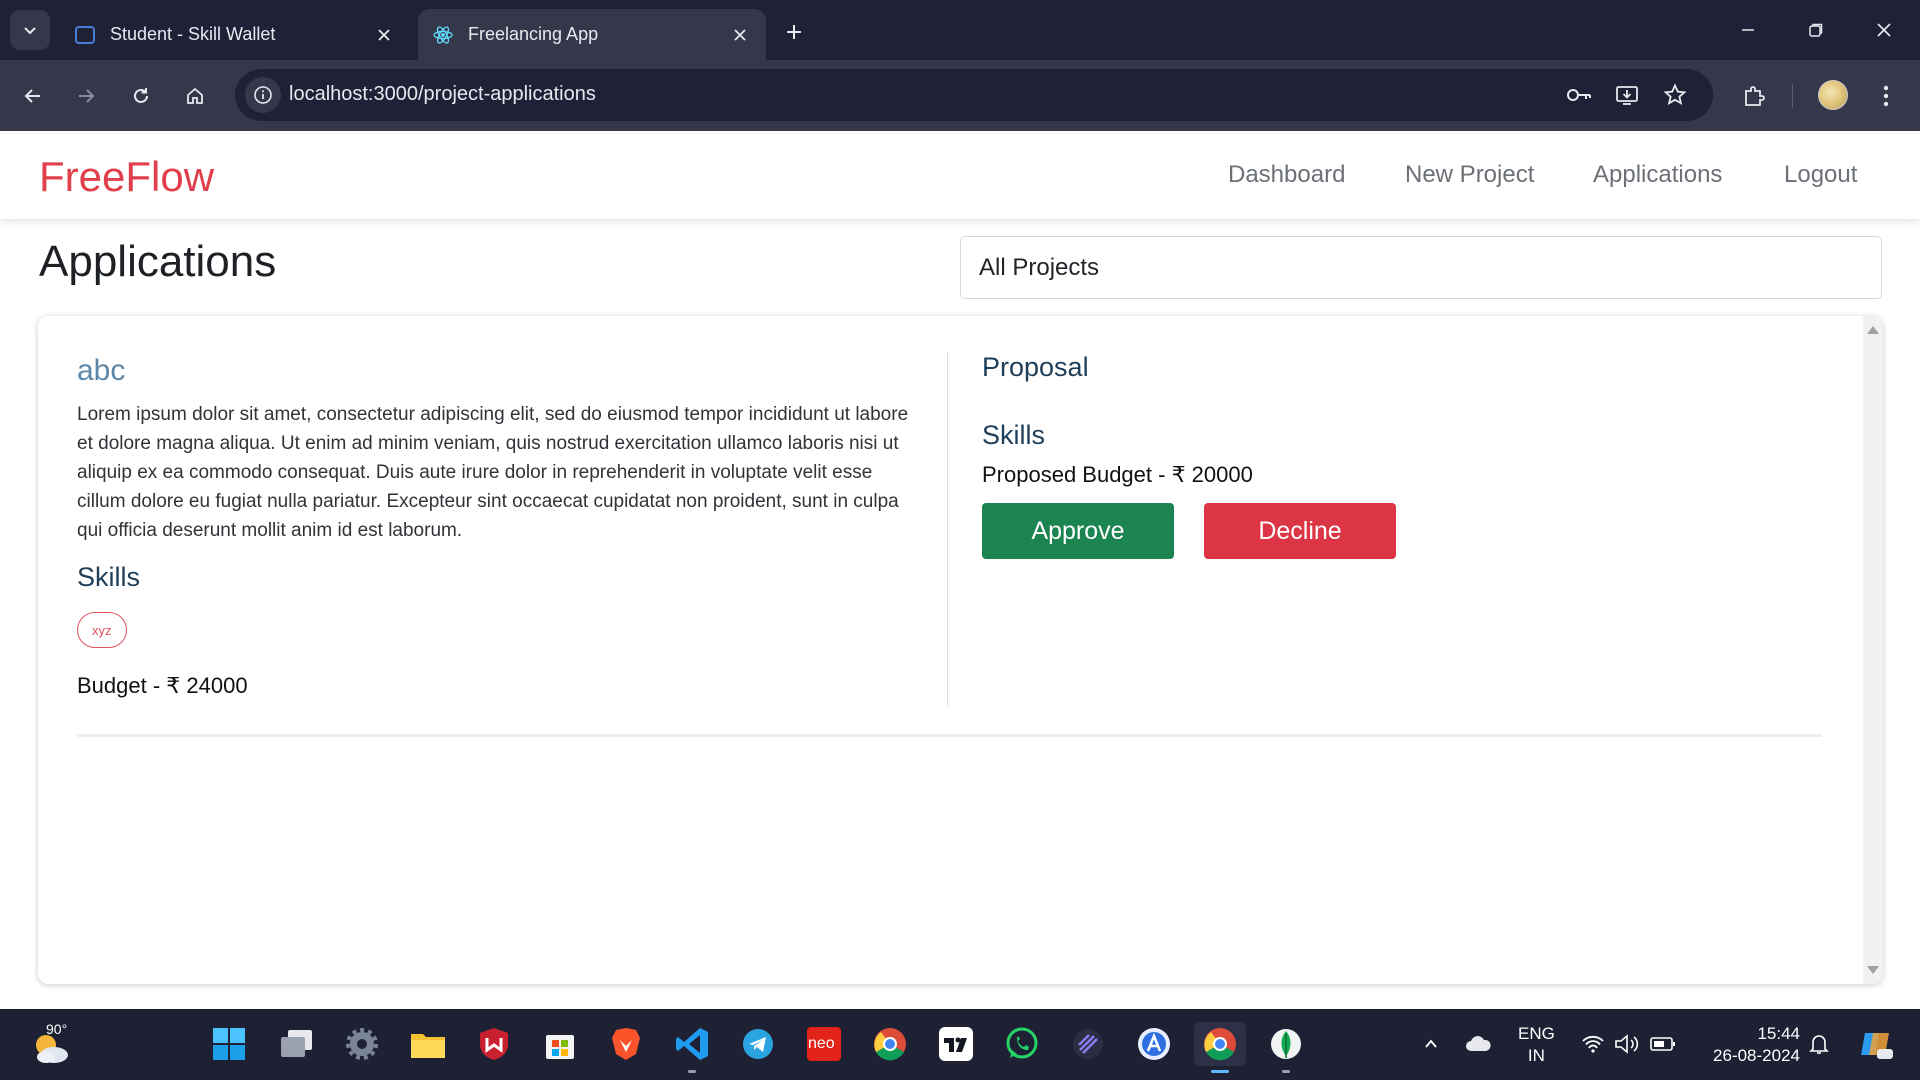 The width and height of the screenshot is (1920, 1080). I want to click on restore-button, so click(1816, 30).